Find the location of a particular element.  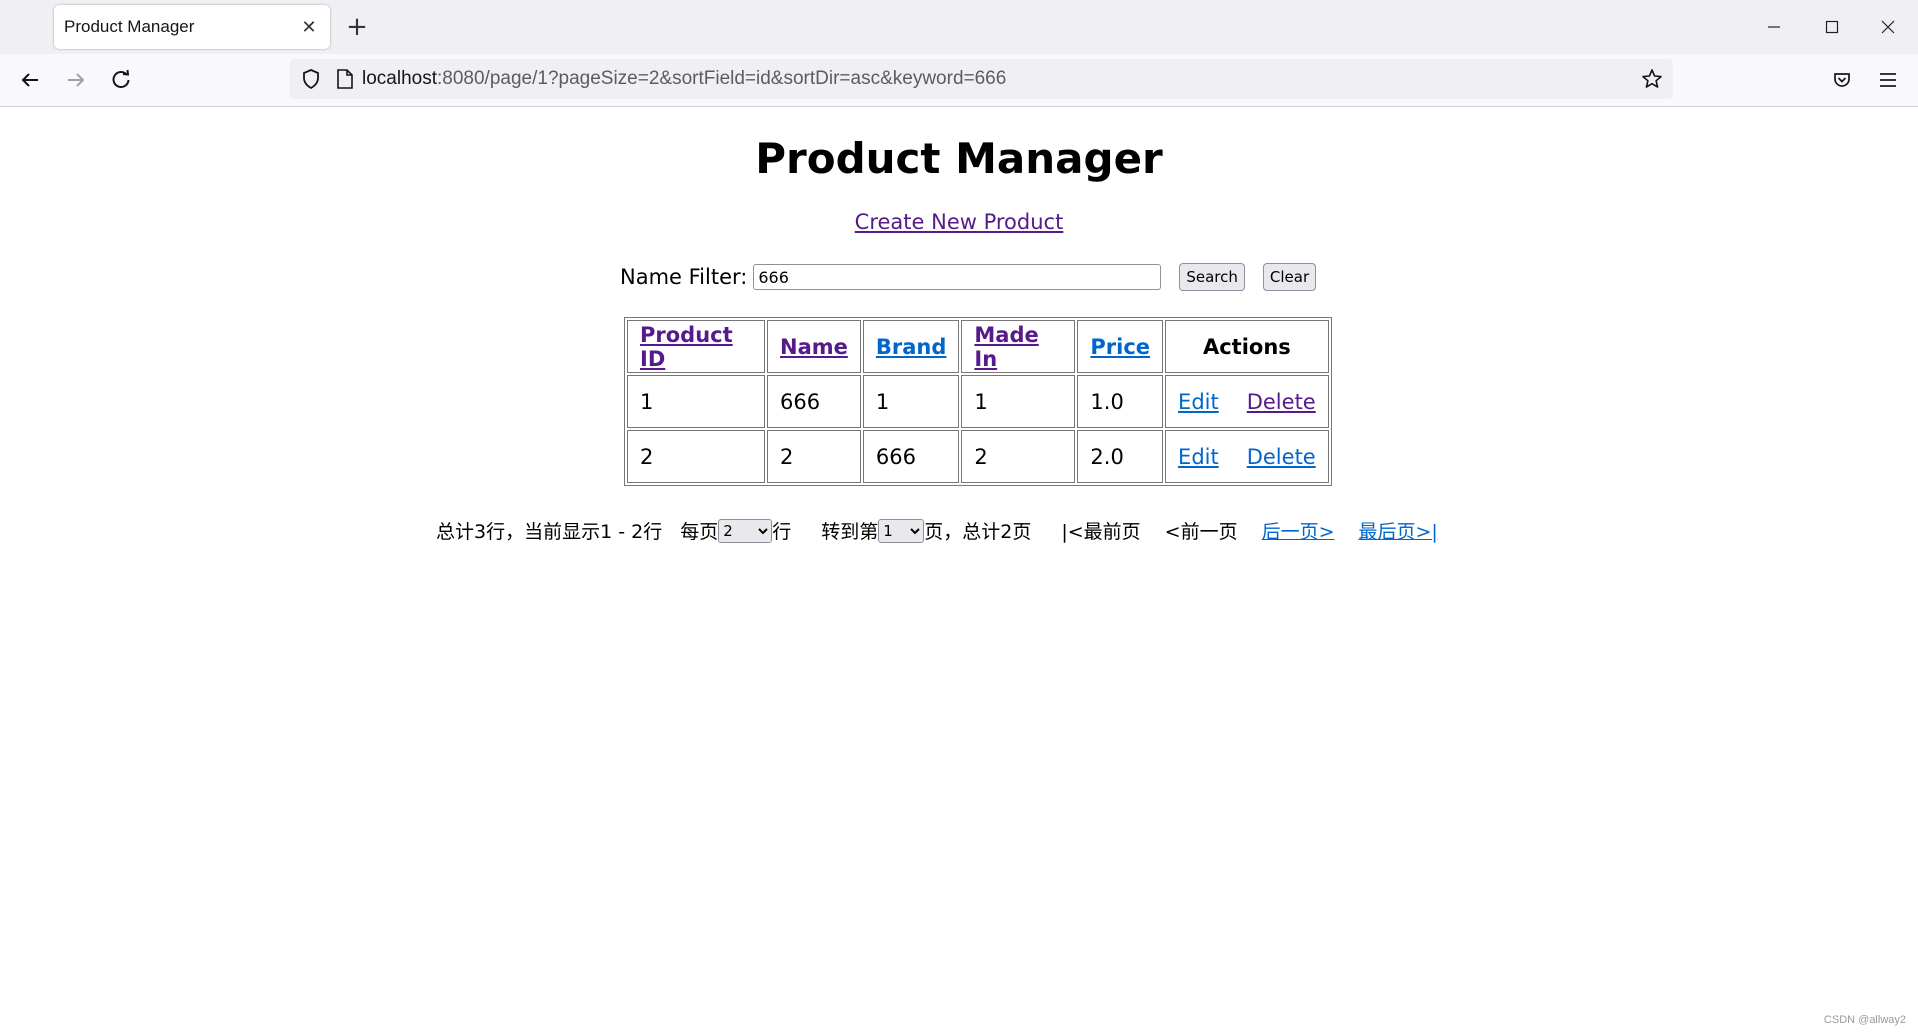

new-tab-icon: + is located at coordinates (357, 27).